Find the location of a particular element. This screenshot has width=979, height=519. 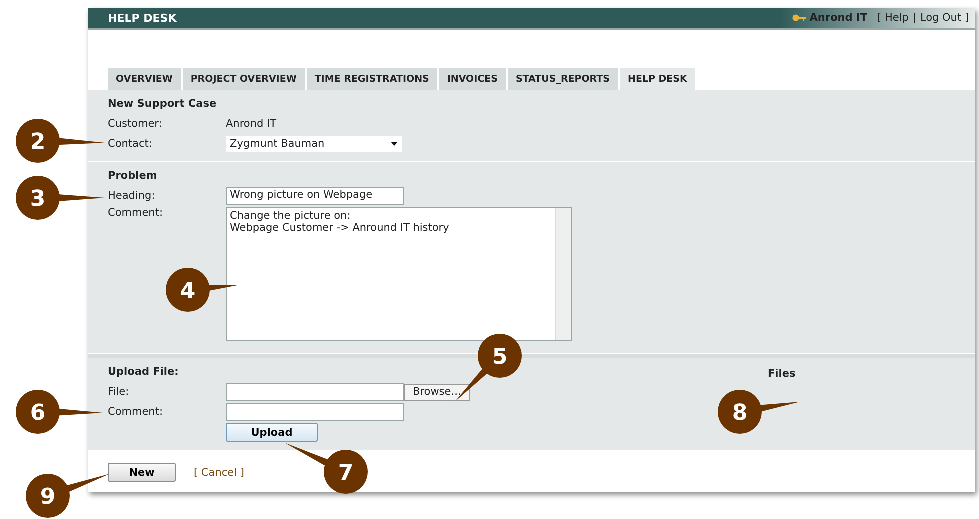

section-title: Problem is located at coordinates (133, 176).